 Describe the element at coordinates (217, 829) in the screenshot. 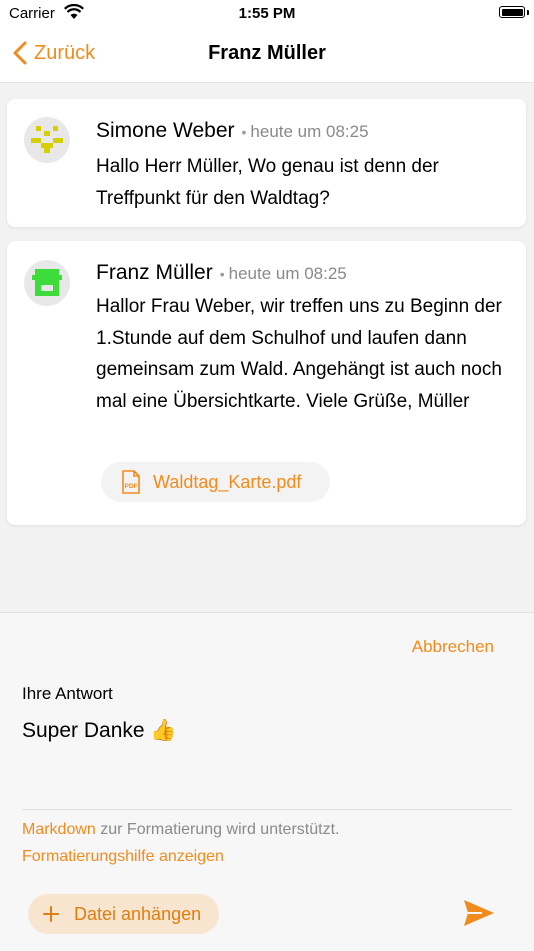

I see `markdown-hint-text: zur Formatierung wird unterstützt.` at that location.